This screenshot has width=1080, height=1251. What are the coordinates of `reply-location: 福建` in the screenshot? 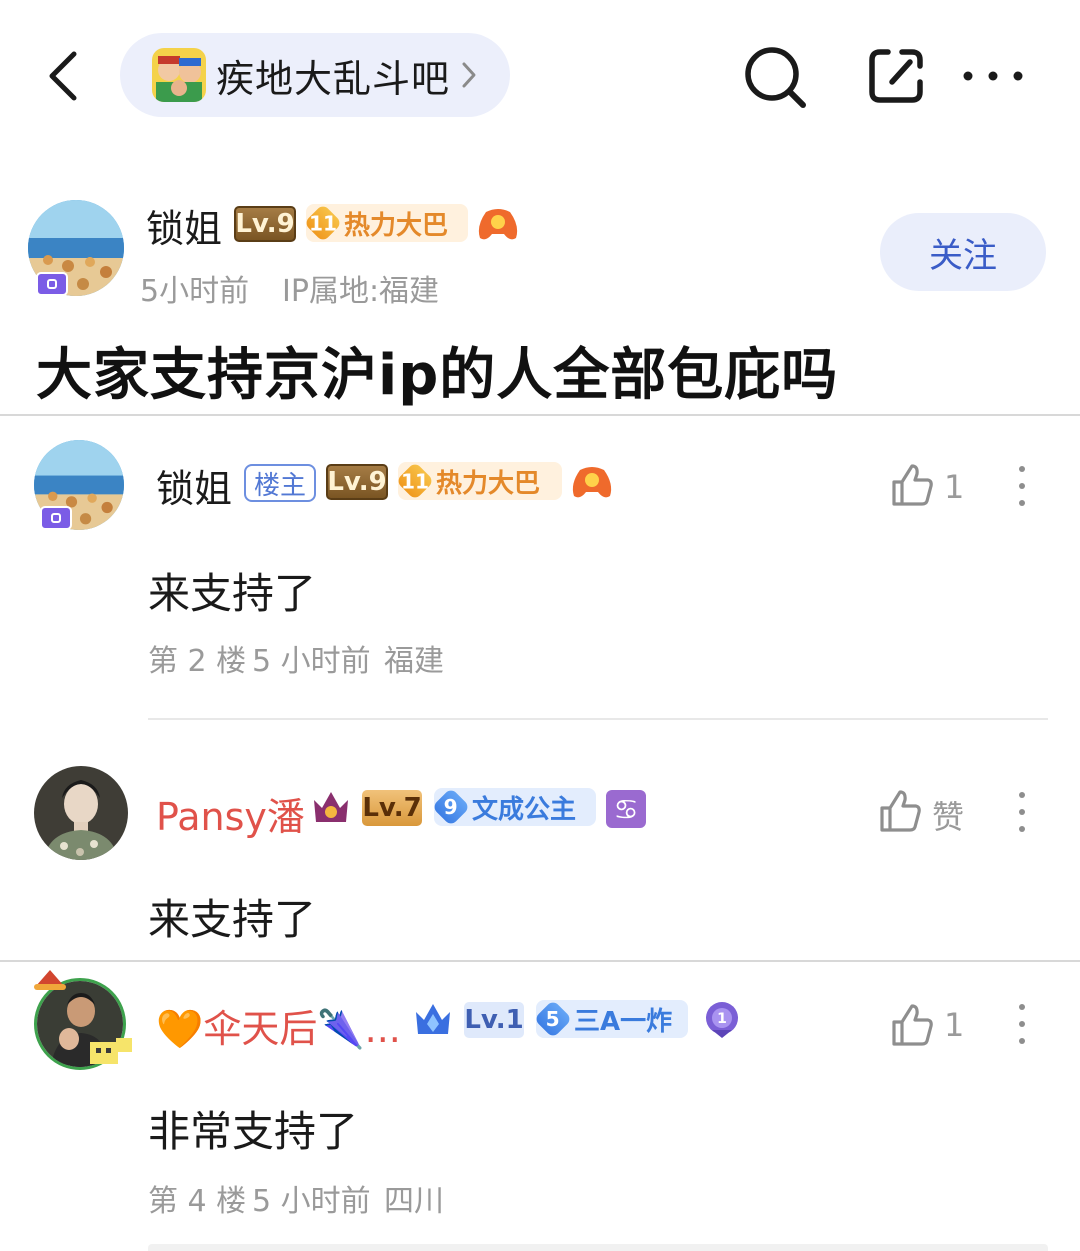 It's located at (414, 661).